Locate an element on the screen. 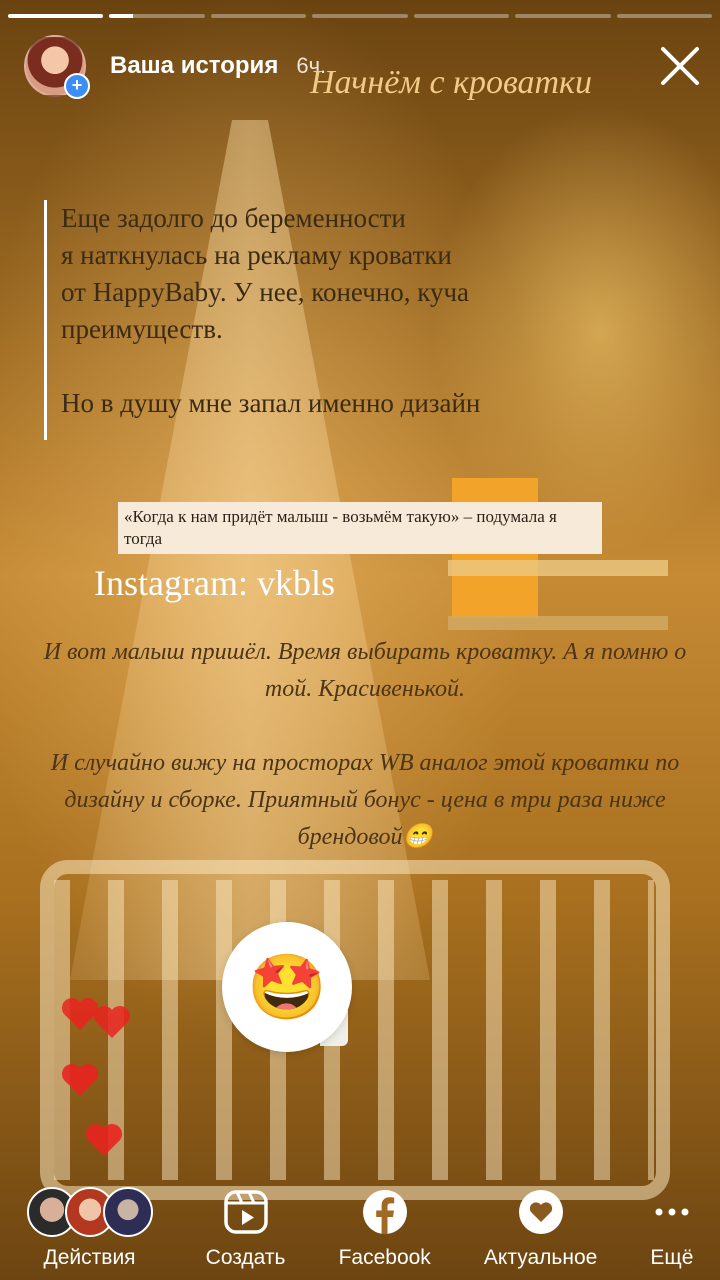 The image size is (720, 1280). story-title: Начнём с кроватки is located at coordinates (451, 82).